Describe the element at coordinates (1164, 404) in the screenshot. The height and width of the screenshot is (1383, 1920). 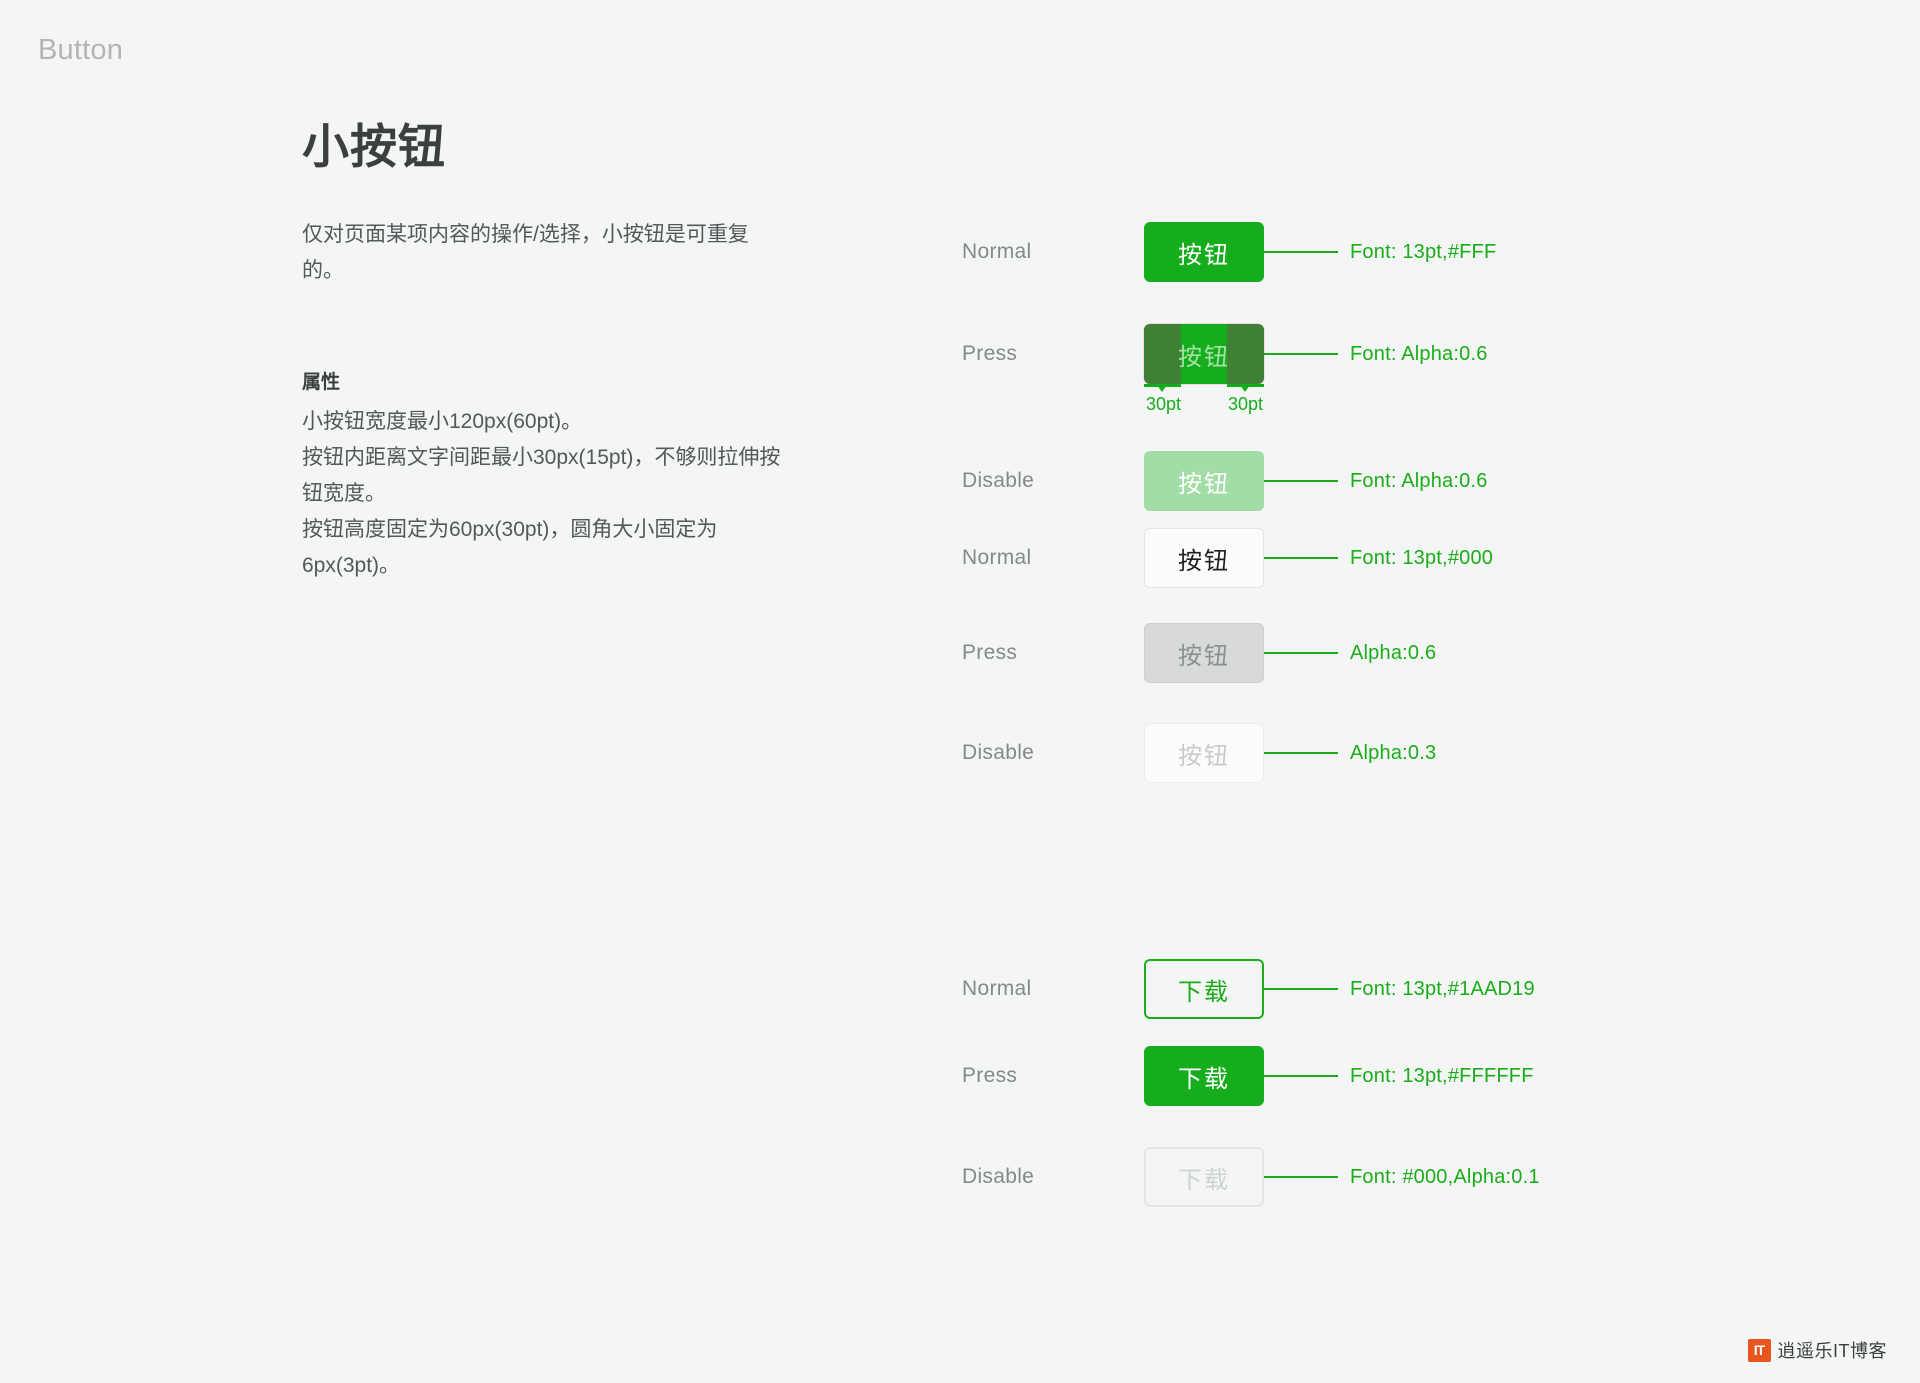
I see `measure-label-left: 30pt` at that location.